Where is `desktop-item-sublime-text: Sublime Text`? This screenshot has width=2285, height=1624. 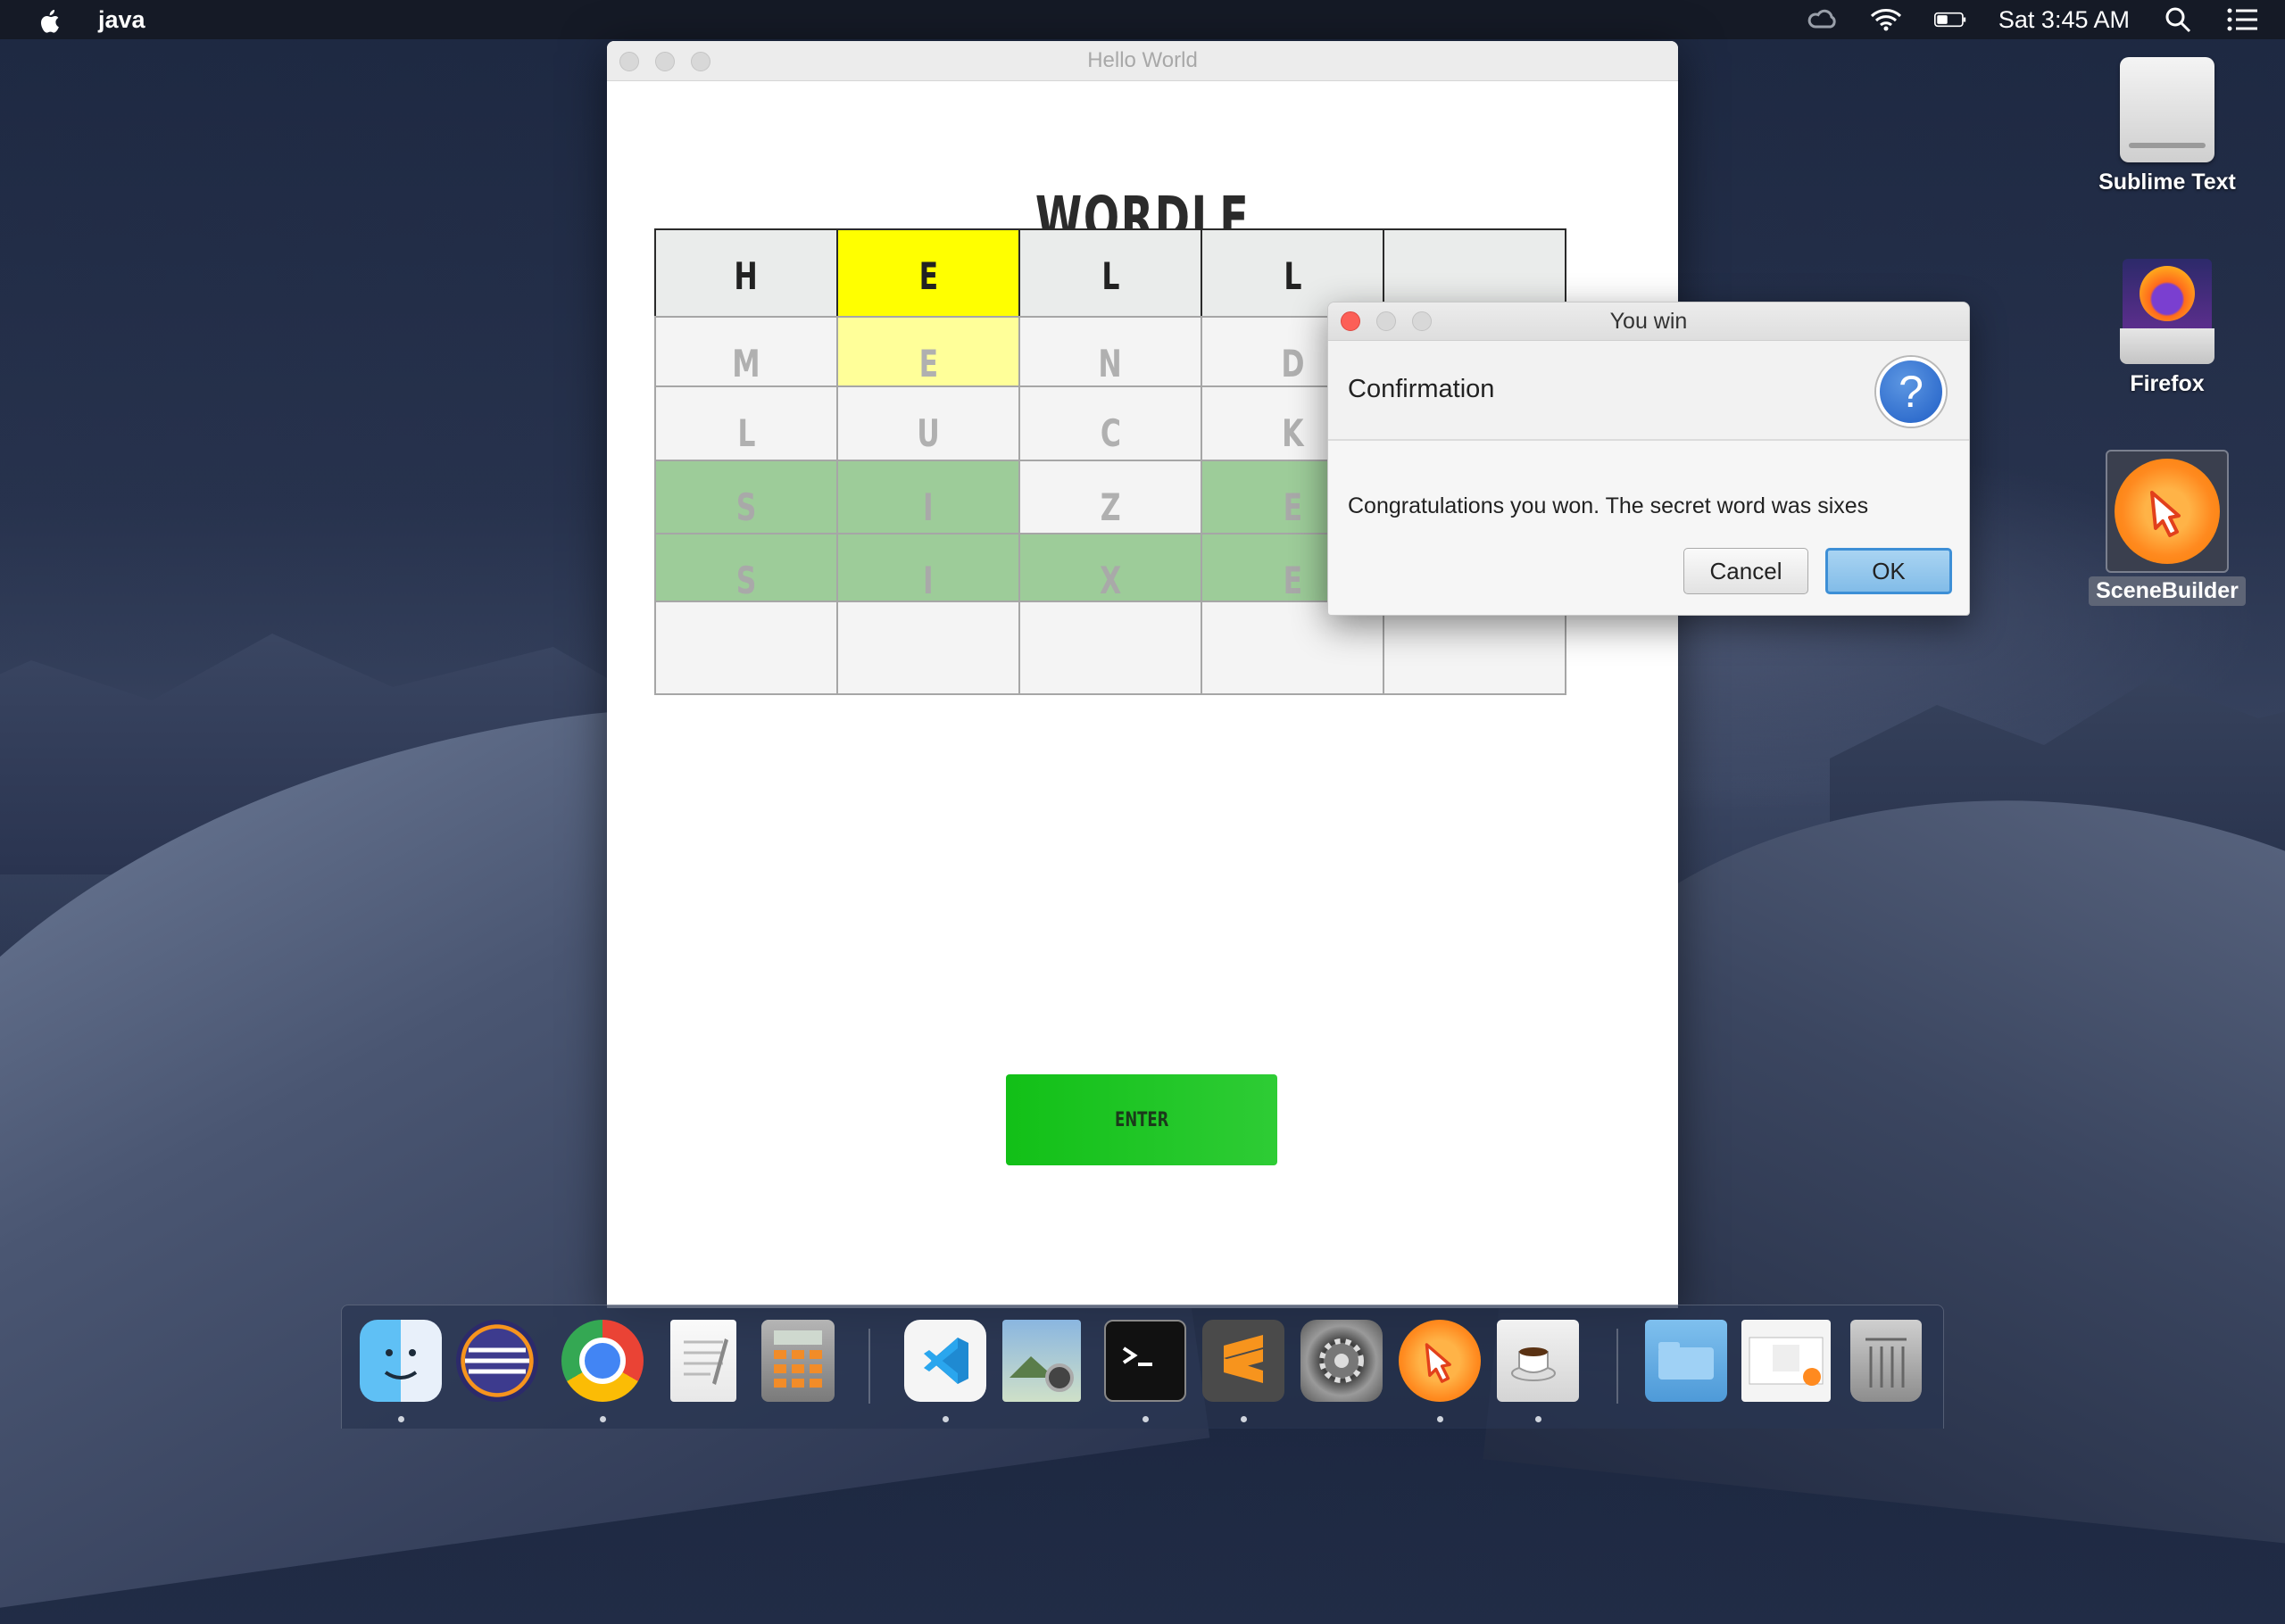
desktop-item-sublime-text: Sublime Text is located at coordinates (2167, 126).